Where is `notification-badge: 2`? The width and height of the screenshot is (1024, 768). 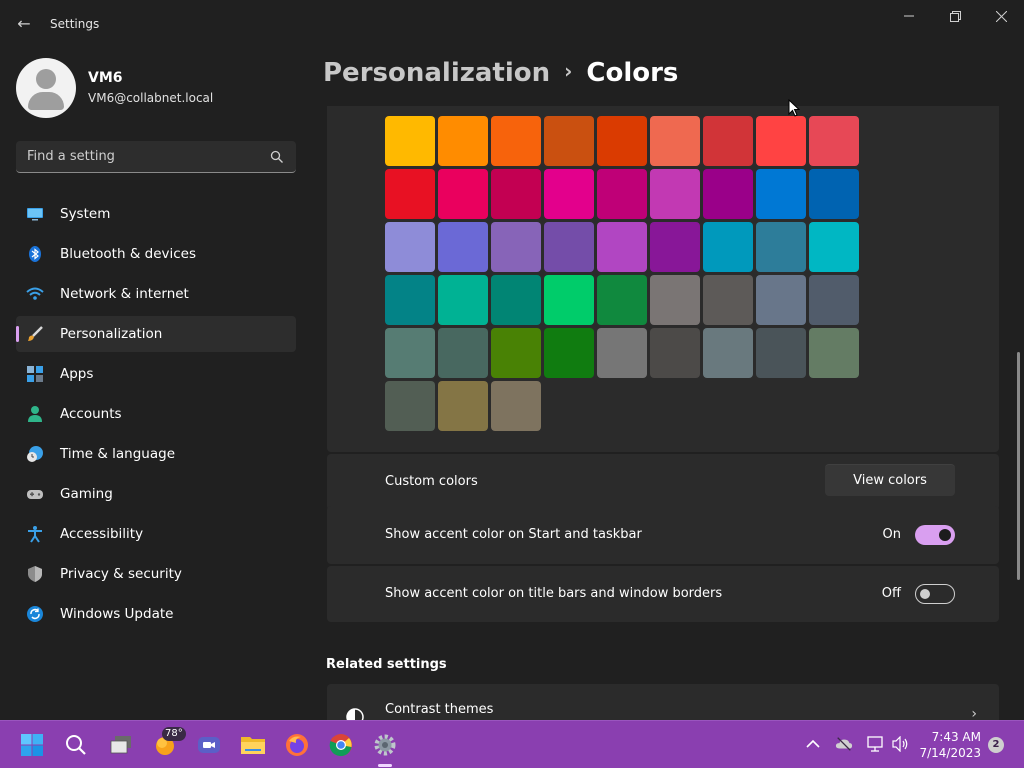 notification-badge: 2 is located at coordinates (996, 745).